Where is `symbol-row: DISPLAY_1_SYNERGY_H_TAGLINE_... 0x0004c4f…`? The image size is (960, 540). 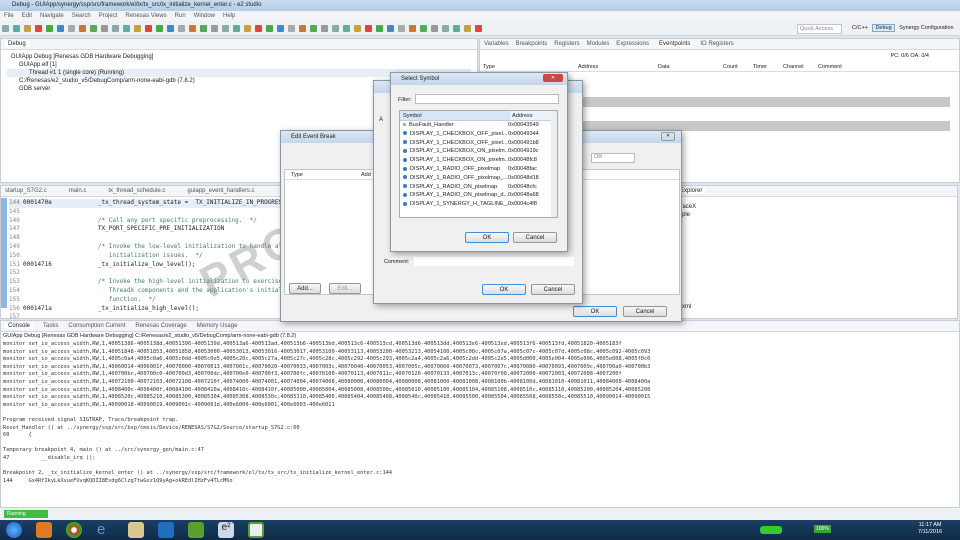 symbol-row: DISPLAY_1_SYNERGY_H_TAGLINE_... 0x0004c4f… is located at coordinates (478, 204).